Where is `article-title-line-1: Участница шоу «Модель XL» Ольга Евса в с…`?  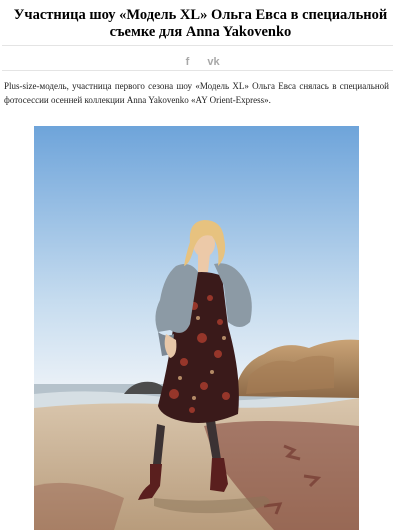 article-title-line-1: Участница шоу «Модель XL» Ольга Евса в с… is located at coordinates (200, 15).